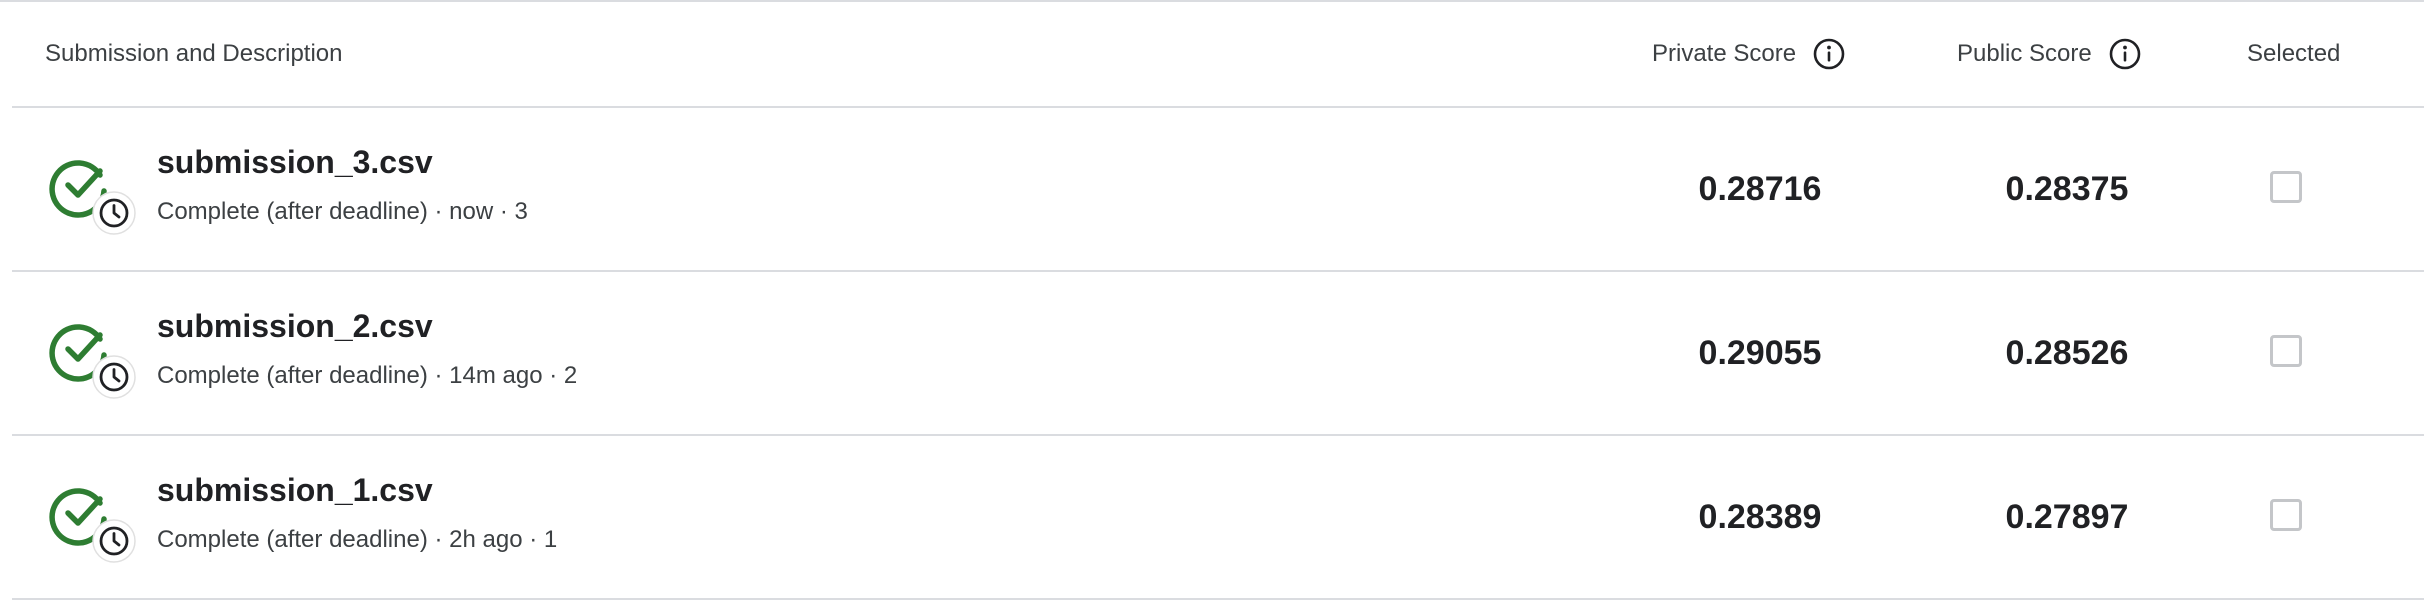  I want to click on submission-filename: submission_3.csv, so click(295, 162).